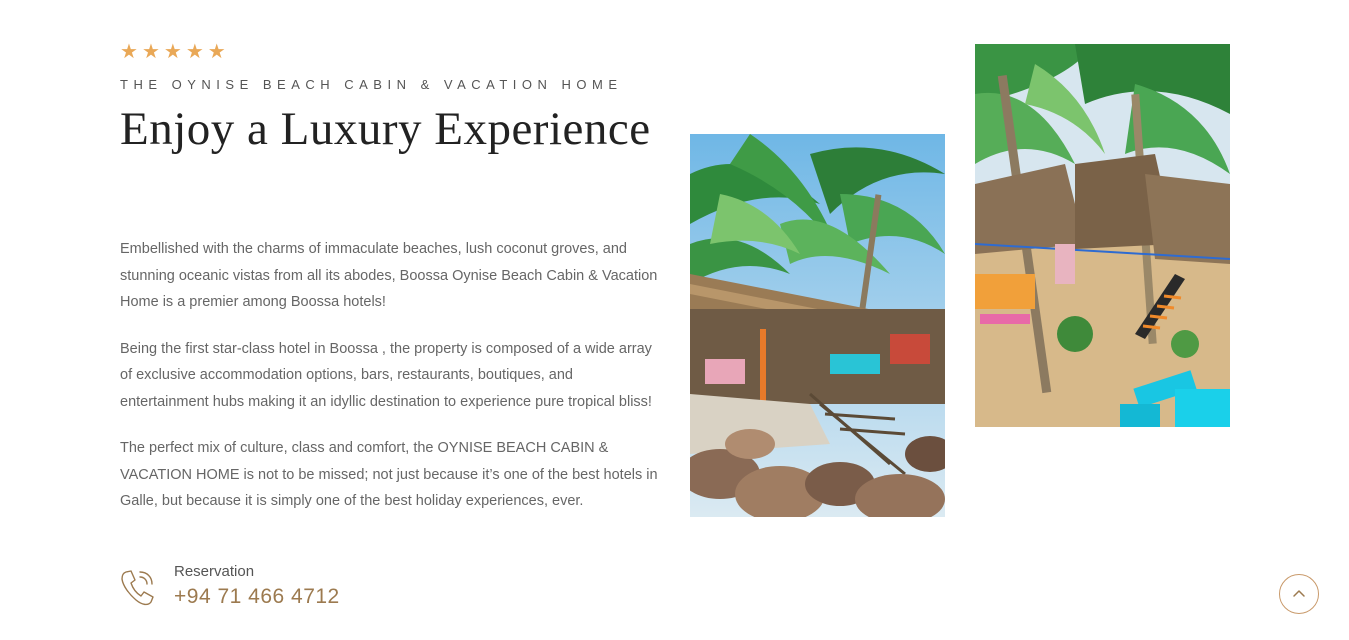 This screenshot has height=640, width=1349. I want to click on scroll-to-top-button, so click(1299, 594).